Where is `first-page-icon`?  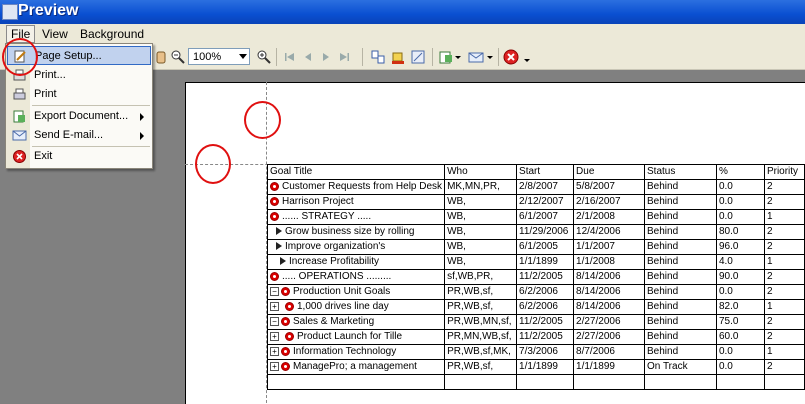 first-page-icon is located at coordinates (290, 57).